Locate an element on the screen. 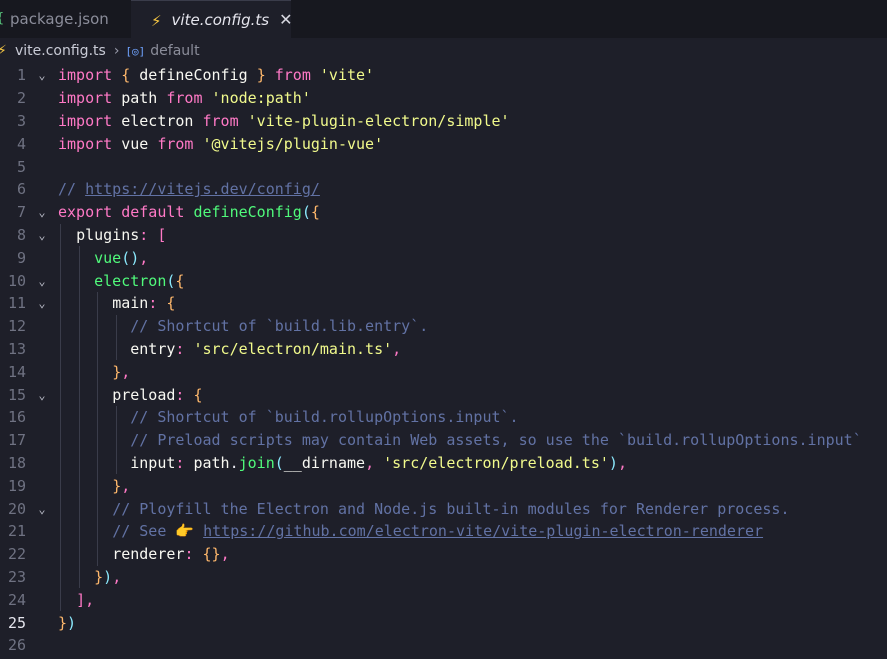 Image resolution: width=887 pixels, height=659 pixels. line-number: 17 is located at coordinates (16, 440).